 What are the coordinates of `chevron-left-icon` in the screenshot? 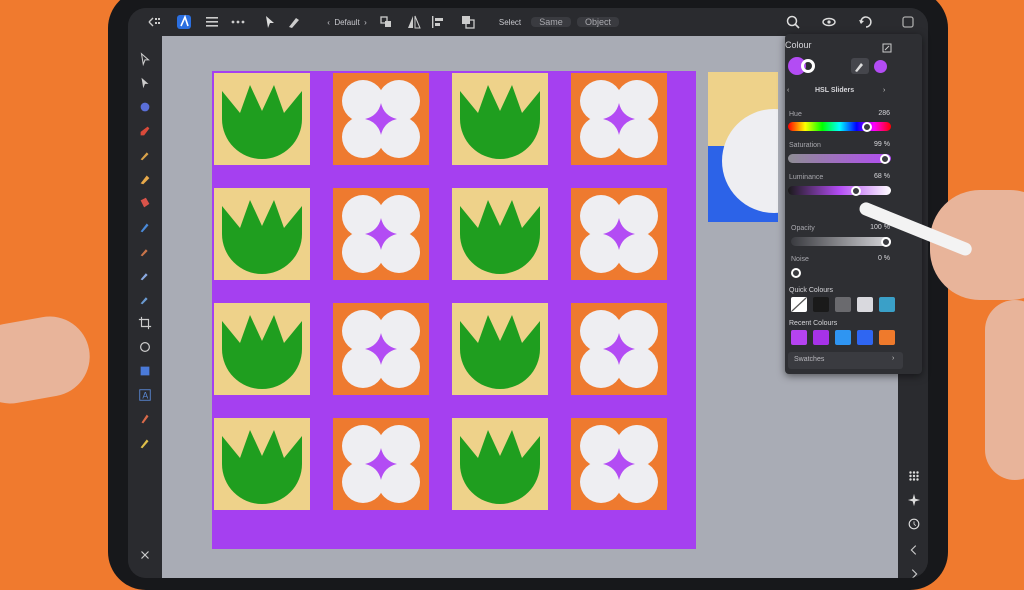 It's located at (914, 550).